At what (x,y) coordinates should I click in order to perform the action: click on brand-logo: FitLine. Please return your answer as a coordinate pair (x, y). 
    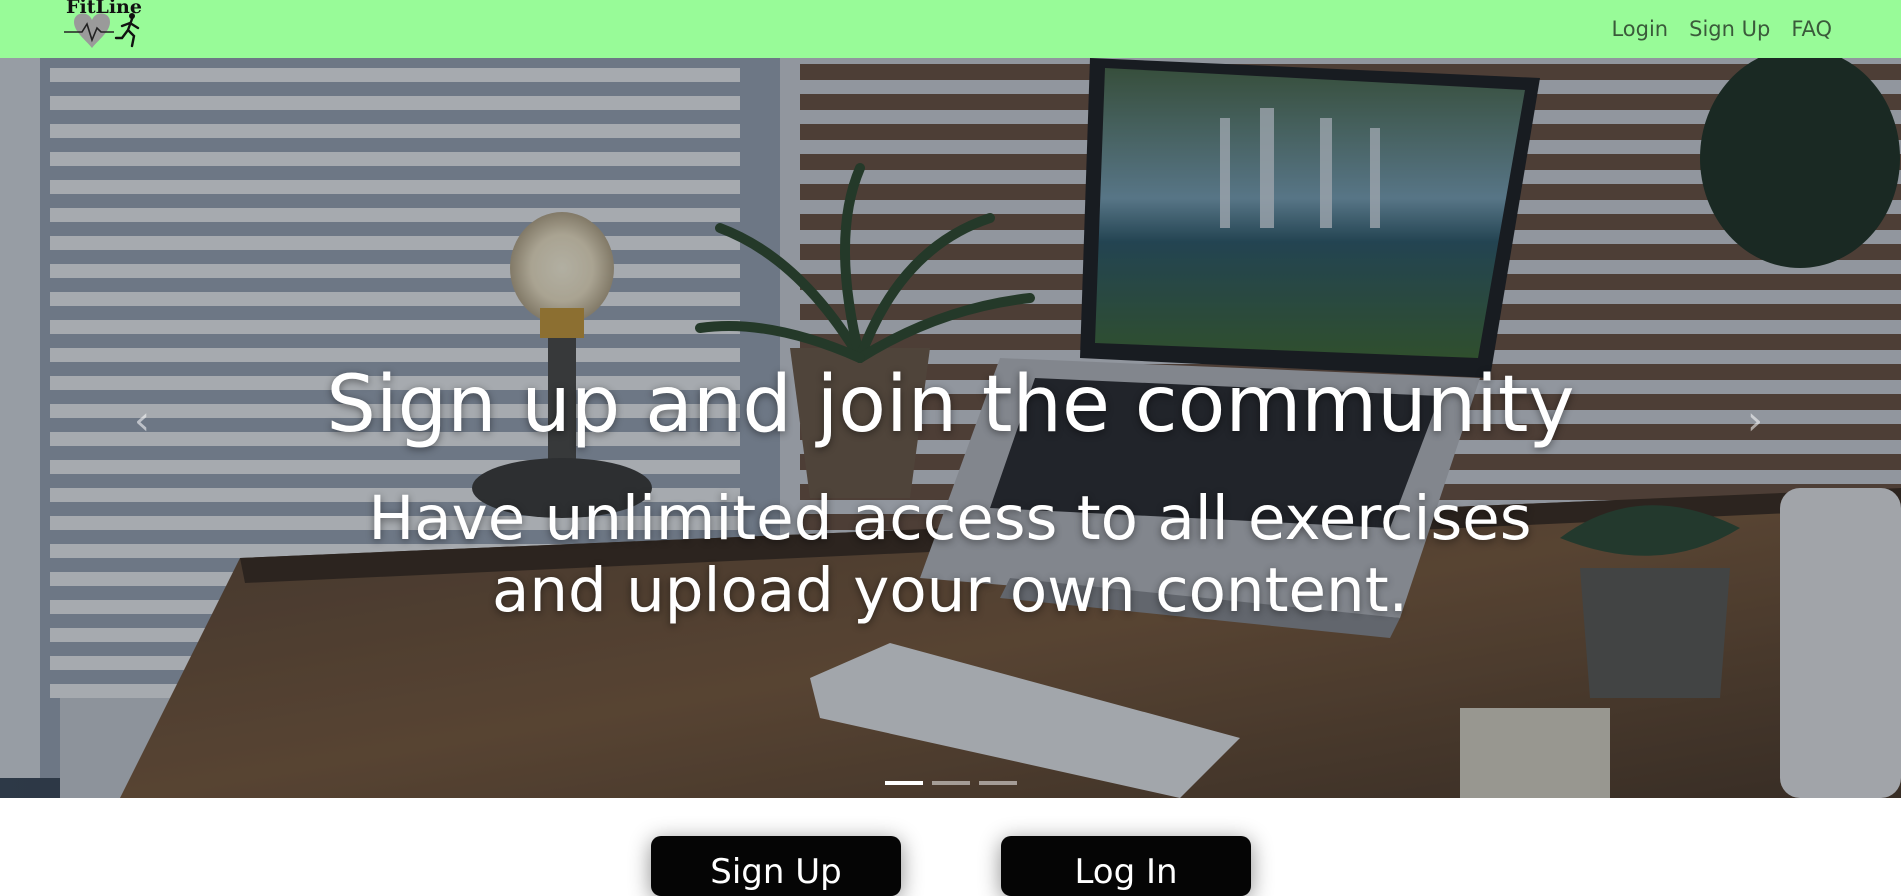
    Looking at the image, I should click on (107, 28).